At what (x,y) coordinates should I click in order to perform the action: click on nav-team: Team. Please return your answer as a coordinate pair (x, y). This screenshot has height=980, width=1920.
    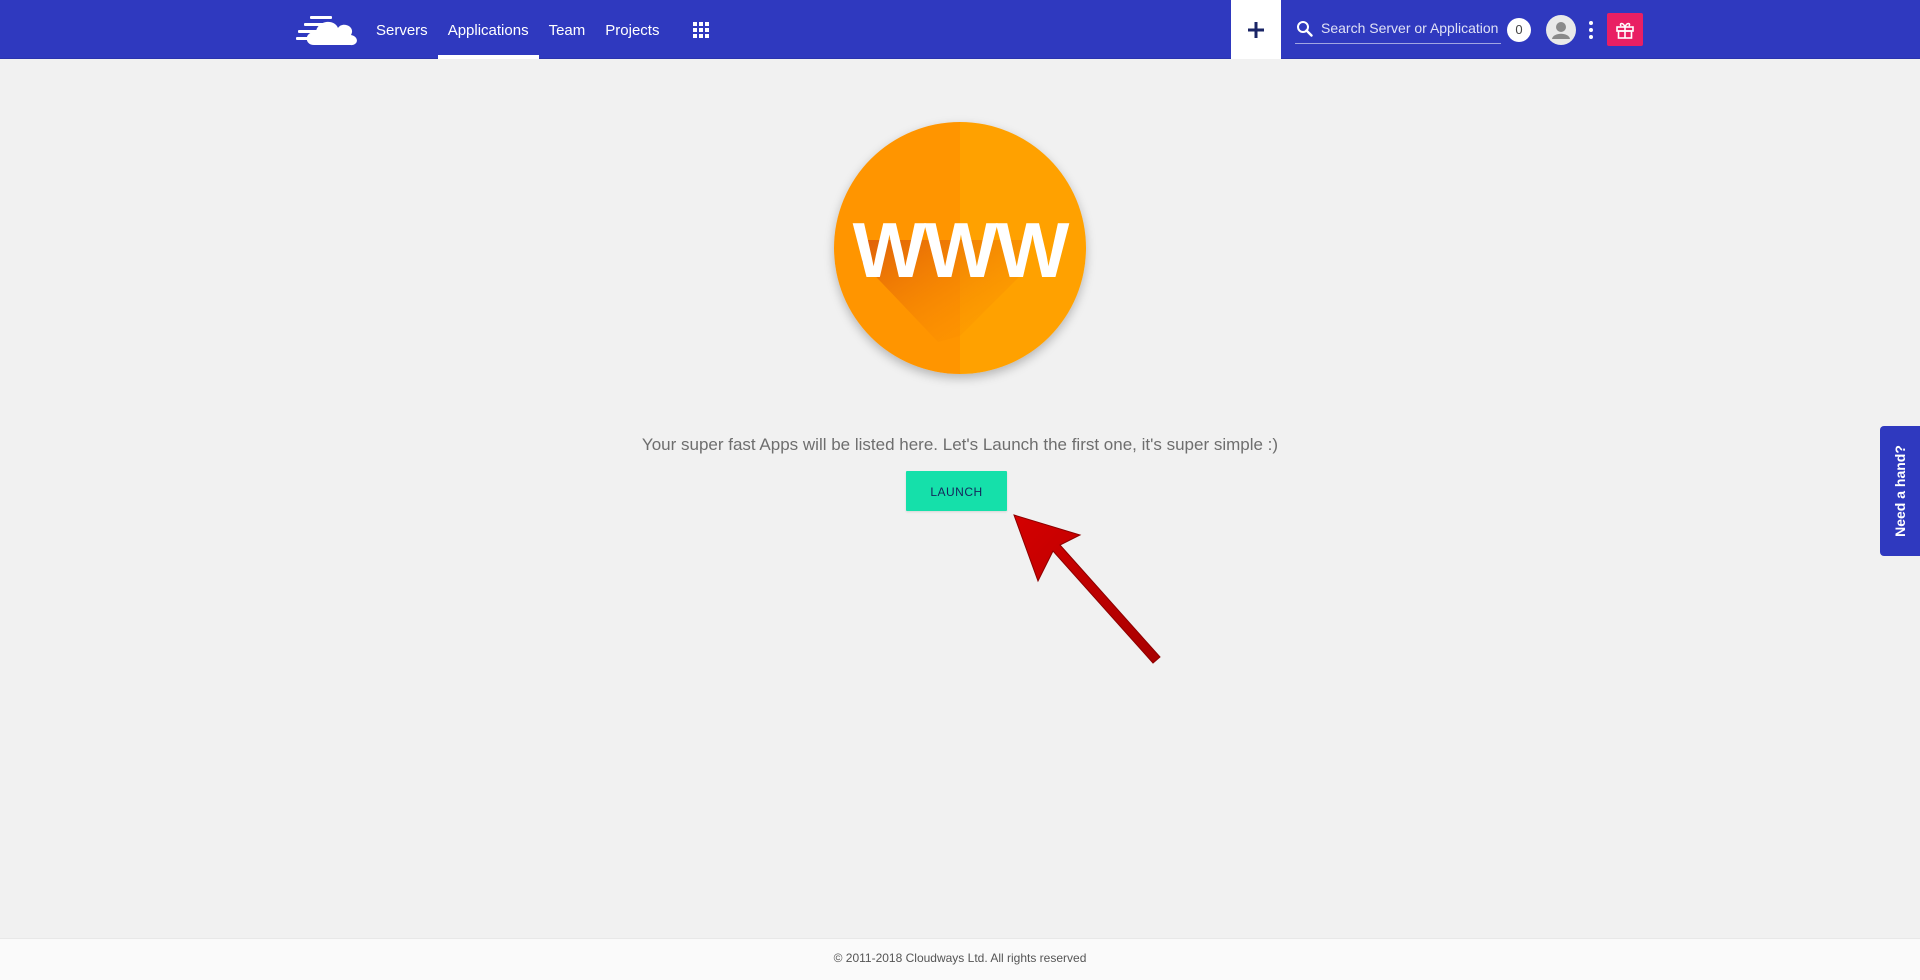
    Looking at the image, I should click on (567, 29).